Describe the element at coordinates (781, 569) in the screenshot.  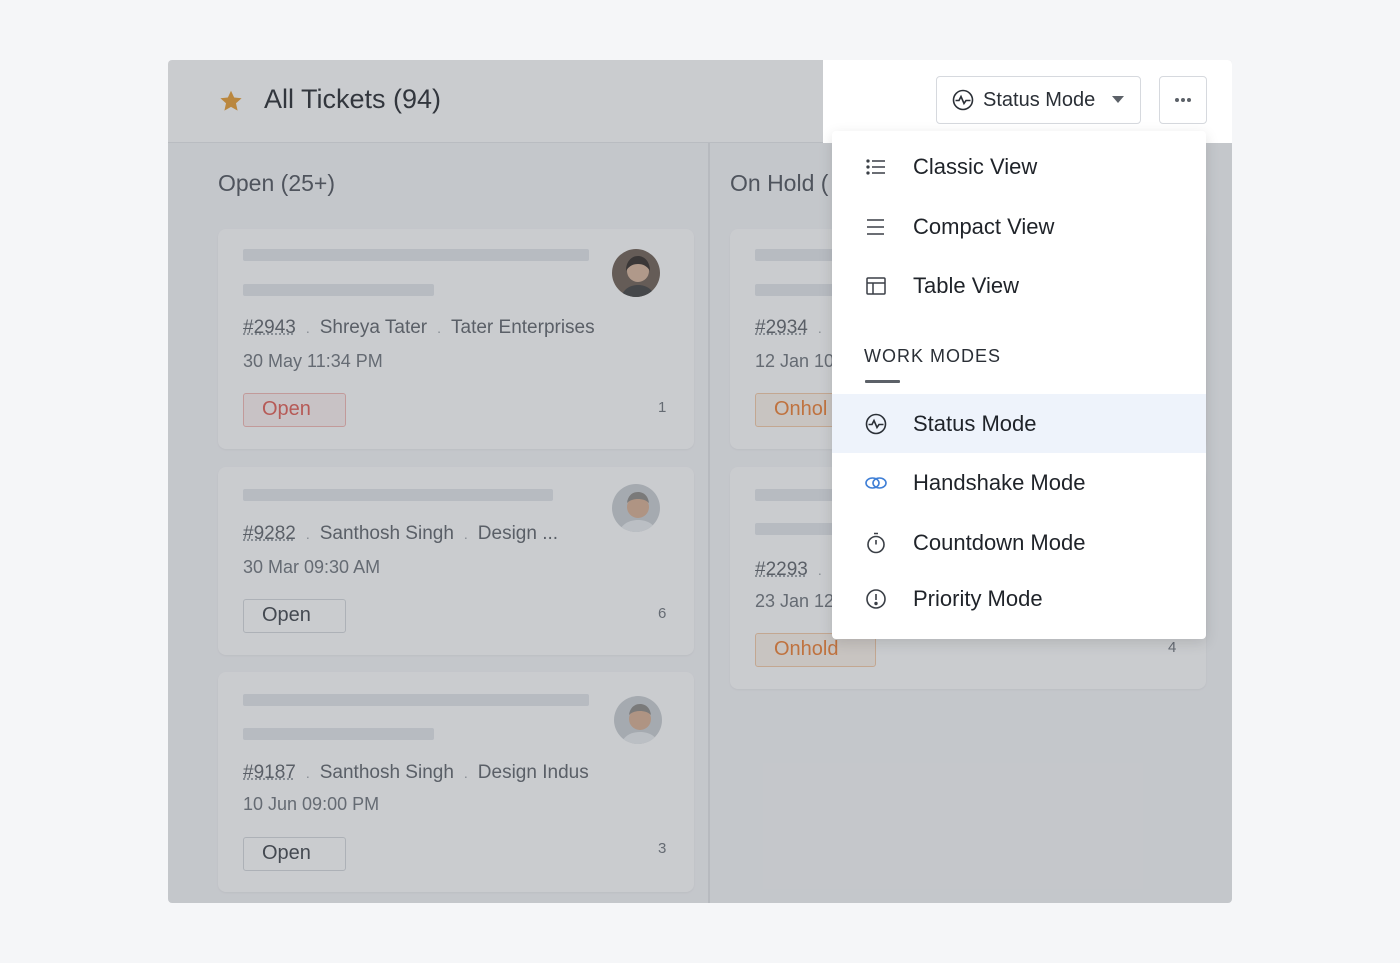
I see `ticket-id: #2293` at that location.